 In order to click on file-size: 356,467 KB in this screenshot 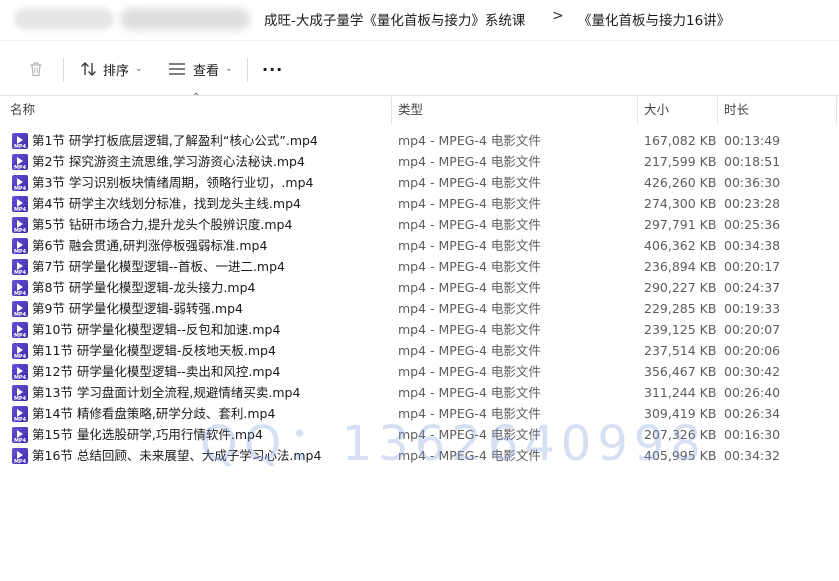, I will do `click(680, 371)`.